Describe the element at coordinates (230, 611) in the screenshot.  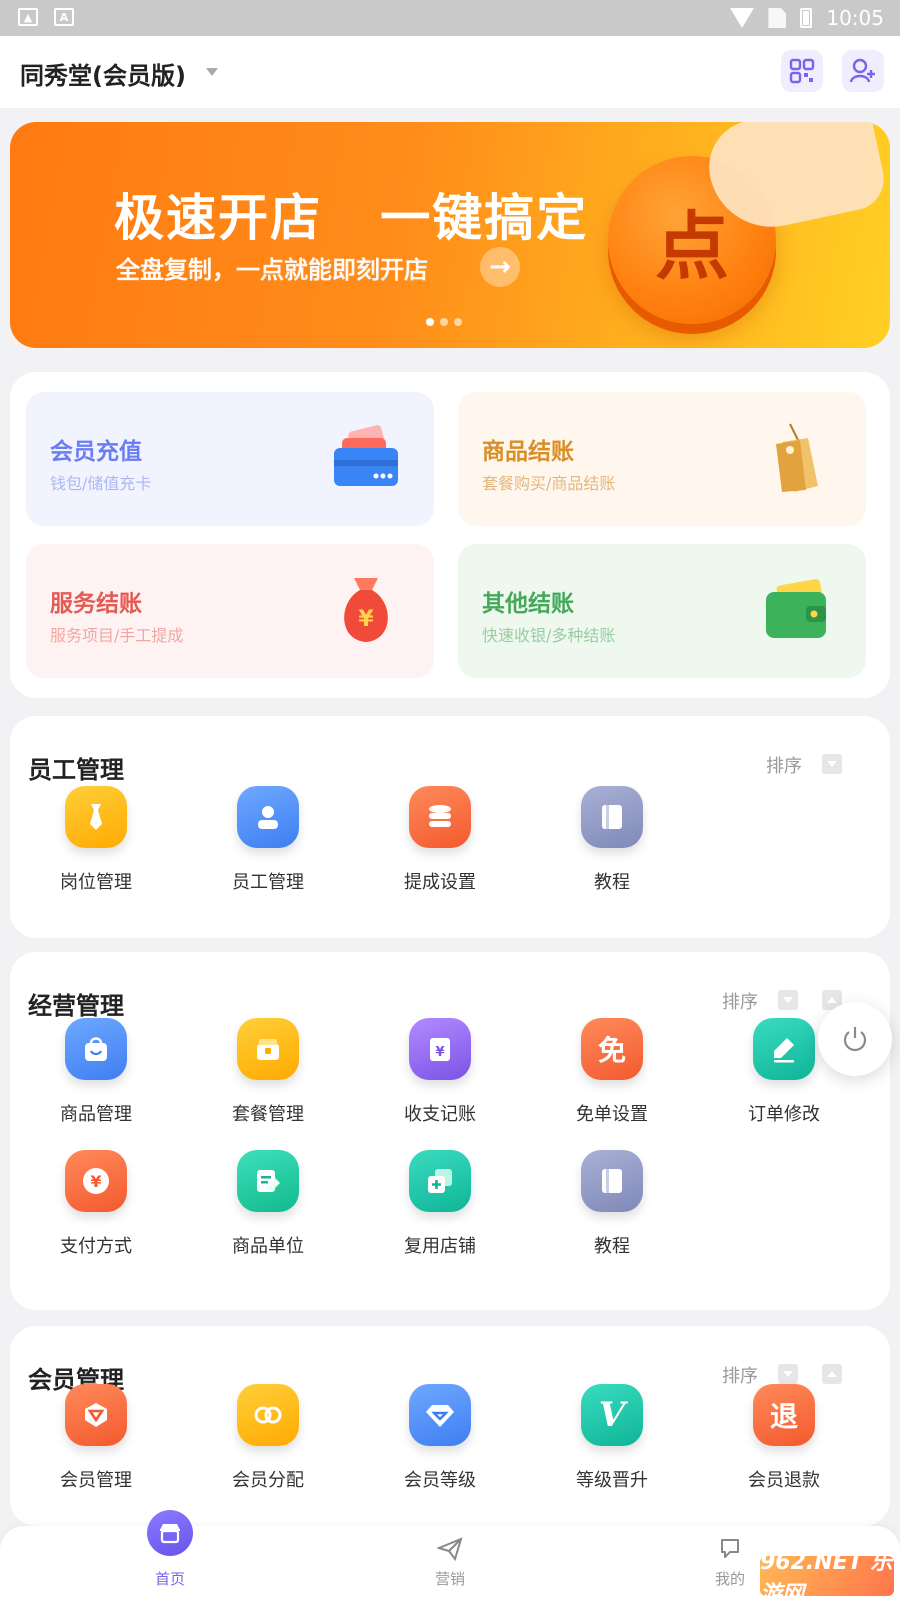
I see `service-checkout-button: 服务结账 服务项目/手工提成 ¥` at that location.